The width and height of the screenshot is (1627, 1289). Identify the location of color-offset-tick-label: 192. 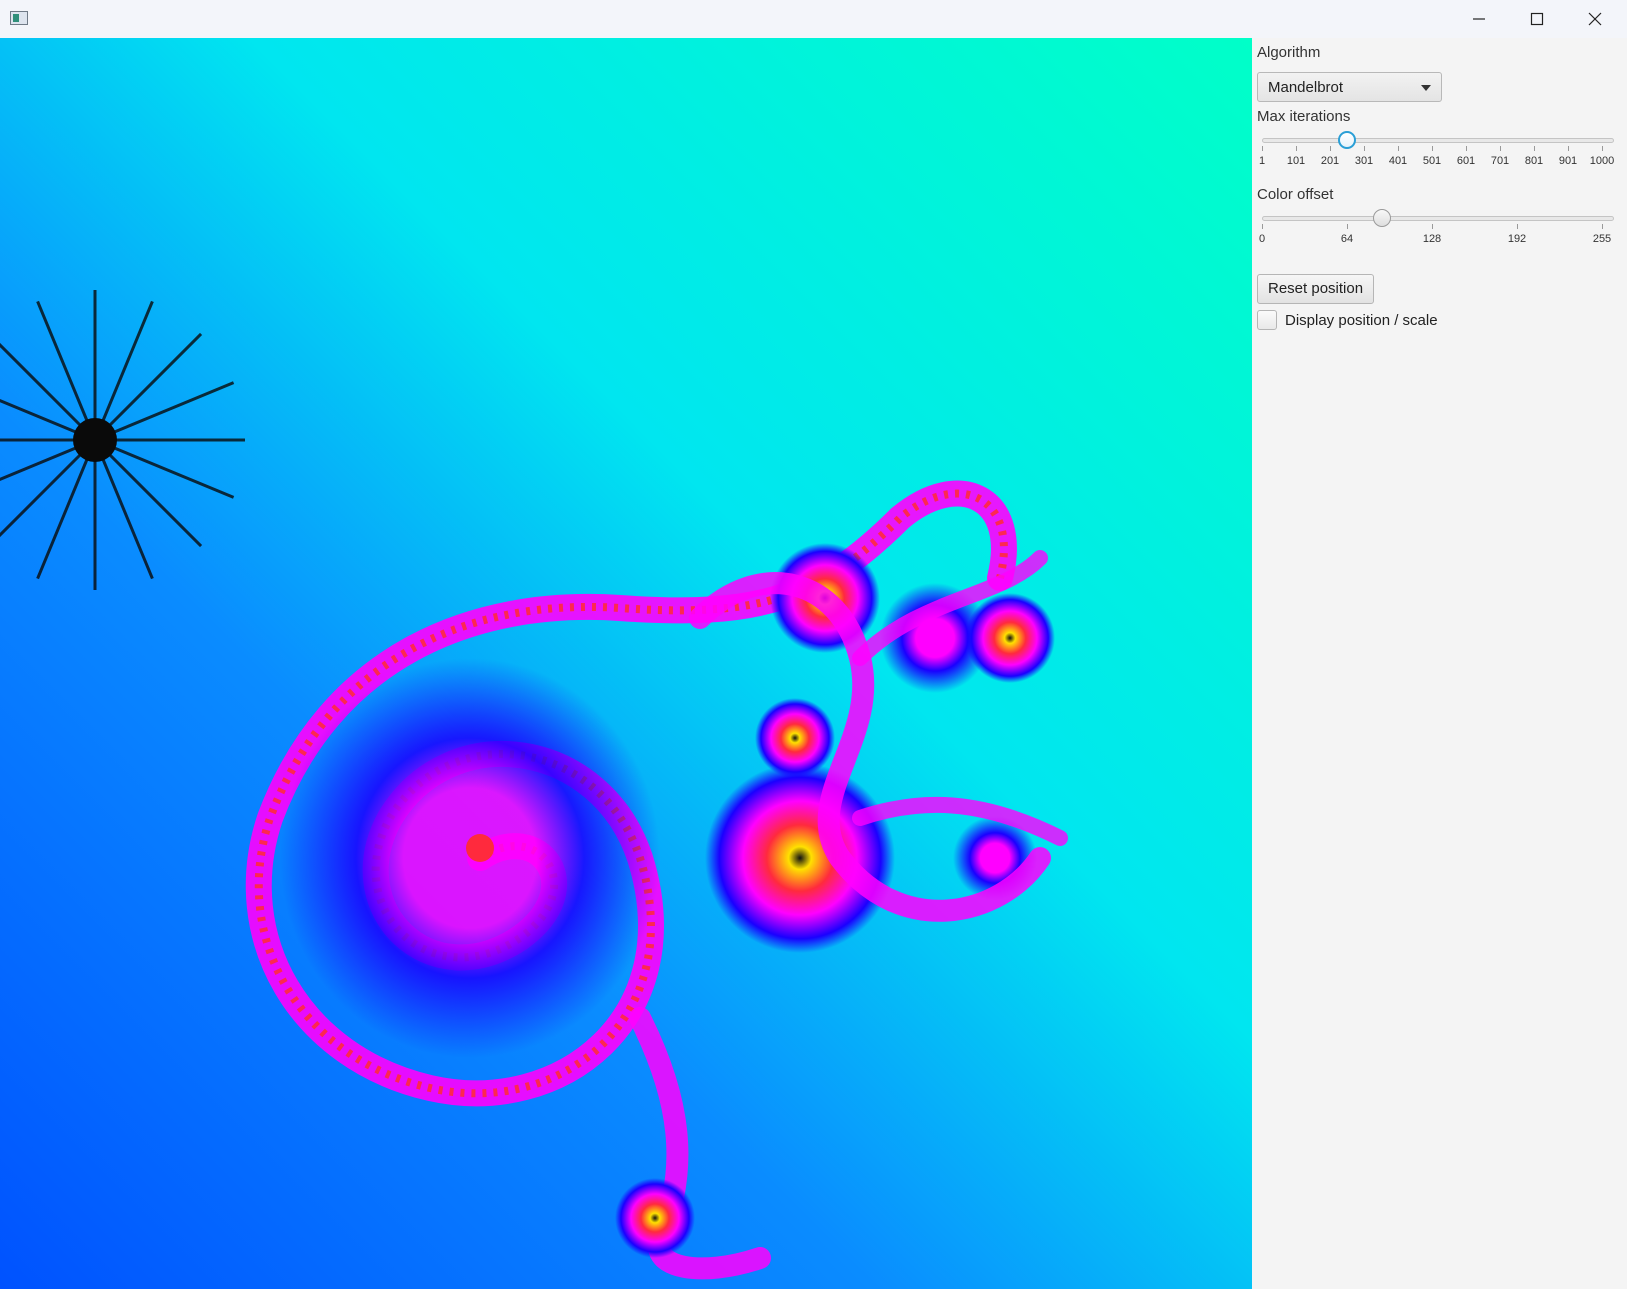
(1517, 239).